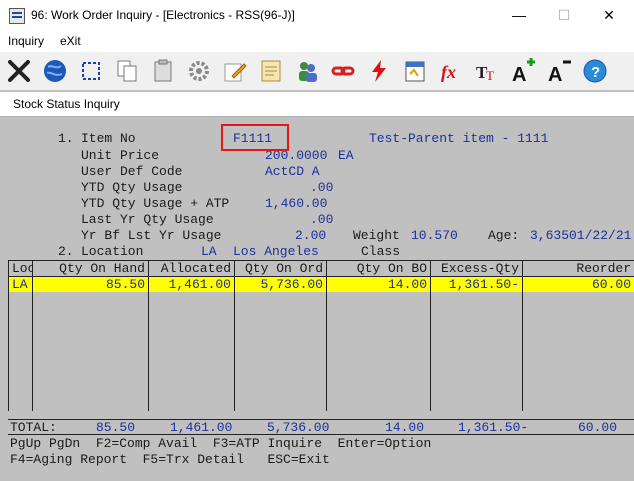 The image size is (634, 481). Describe the element at coordinates (199, 70) in the screenshot. I see `settings-icon` at that location.